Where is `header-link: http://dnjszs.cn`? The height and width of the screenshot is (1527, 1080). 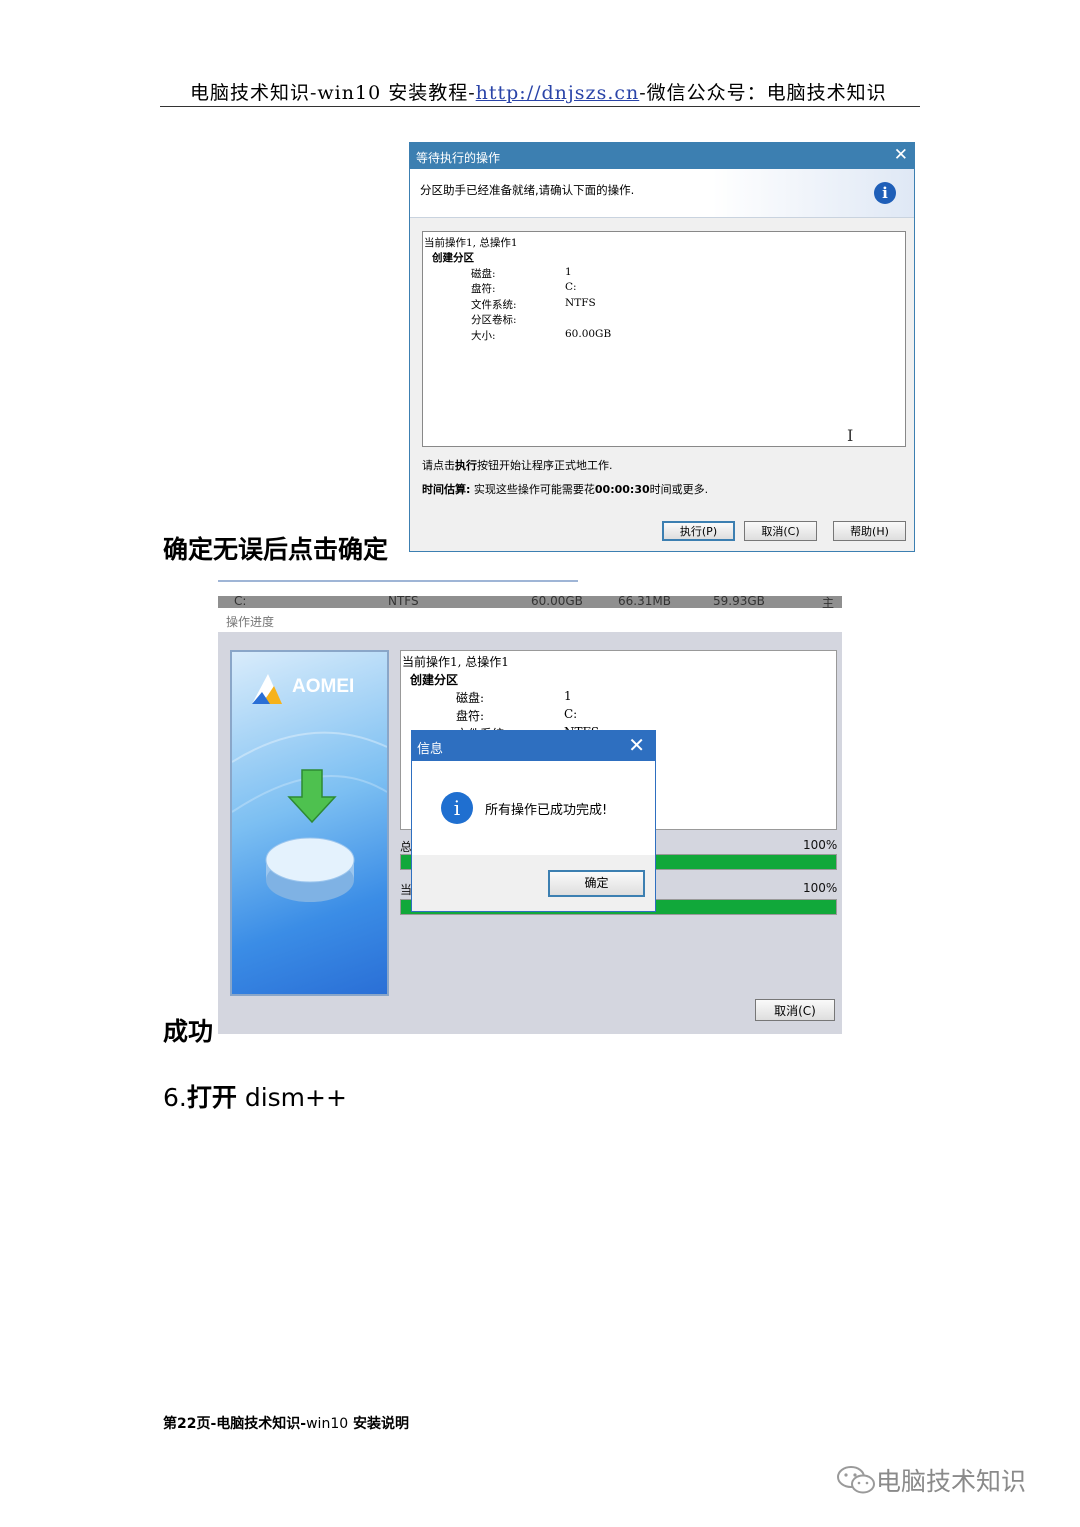
header-link: http://dnjszs.cn is located at coordinates (558, 93).